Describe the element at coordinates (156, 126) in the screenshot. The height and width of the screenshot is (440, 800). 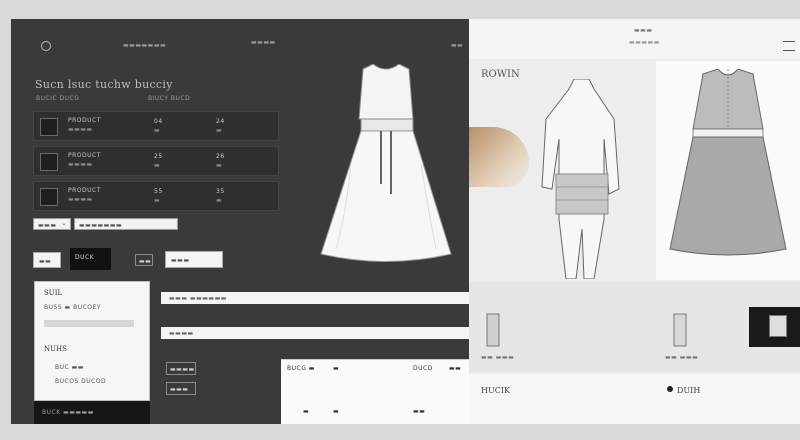
I see `list-item: PRODUCT ▬▬▬▬ 04 ▬ 24 ▬` at that location.